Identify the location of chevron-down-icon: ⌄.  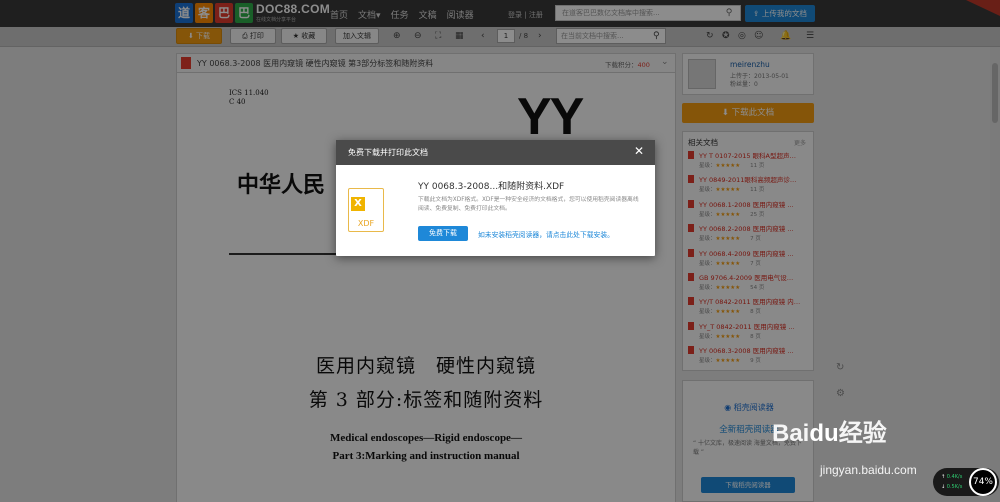
(665, 62).